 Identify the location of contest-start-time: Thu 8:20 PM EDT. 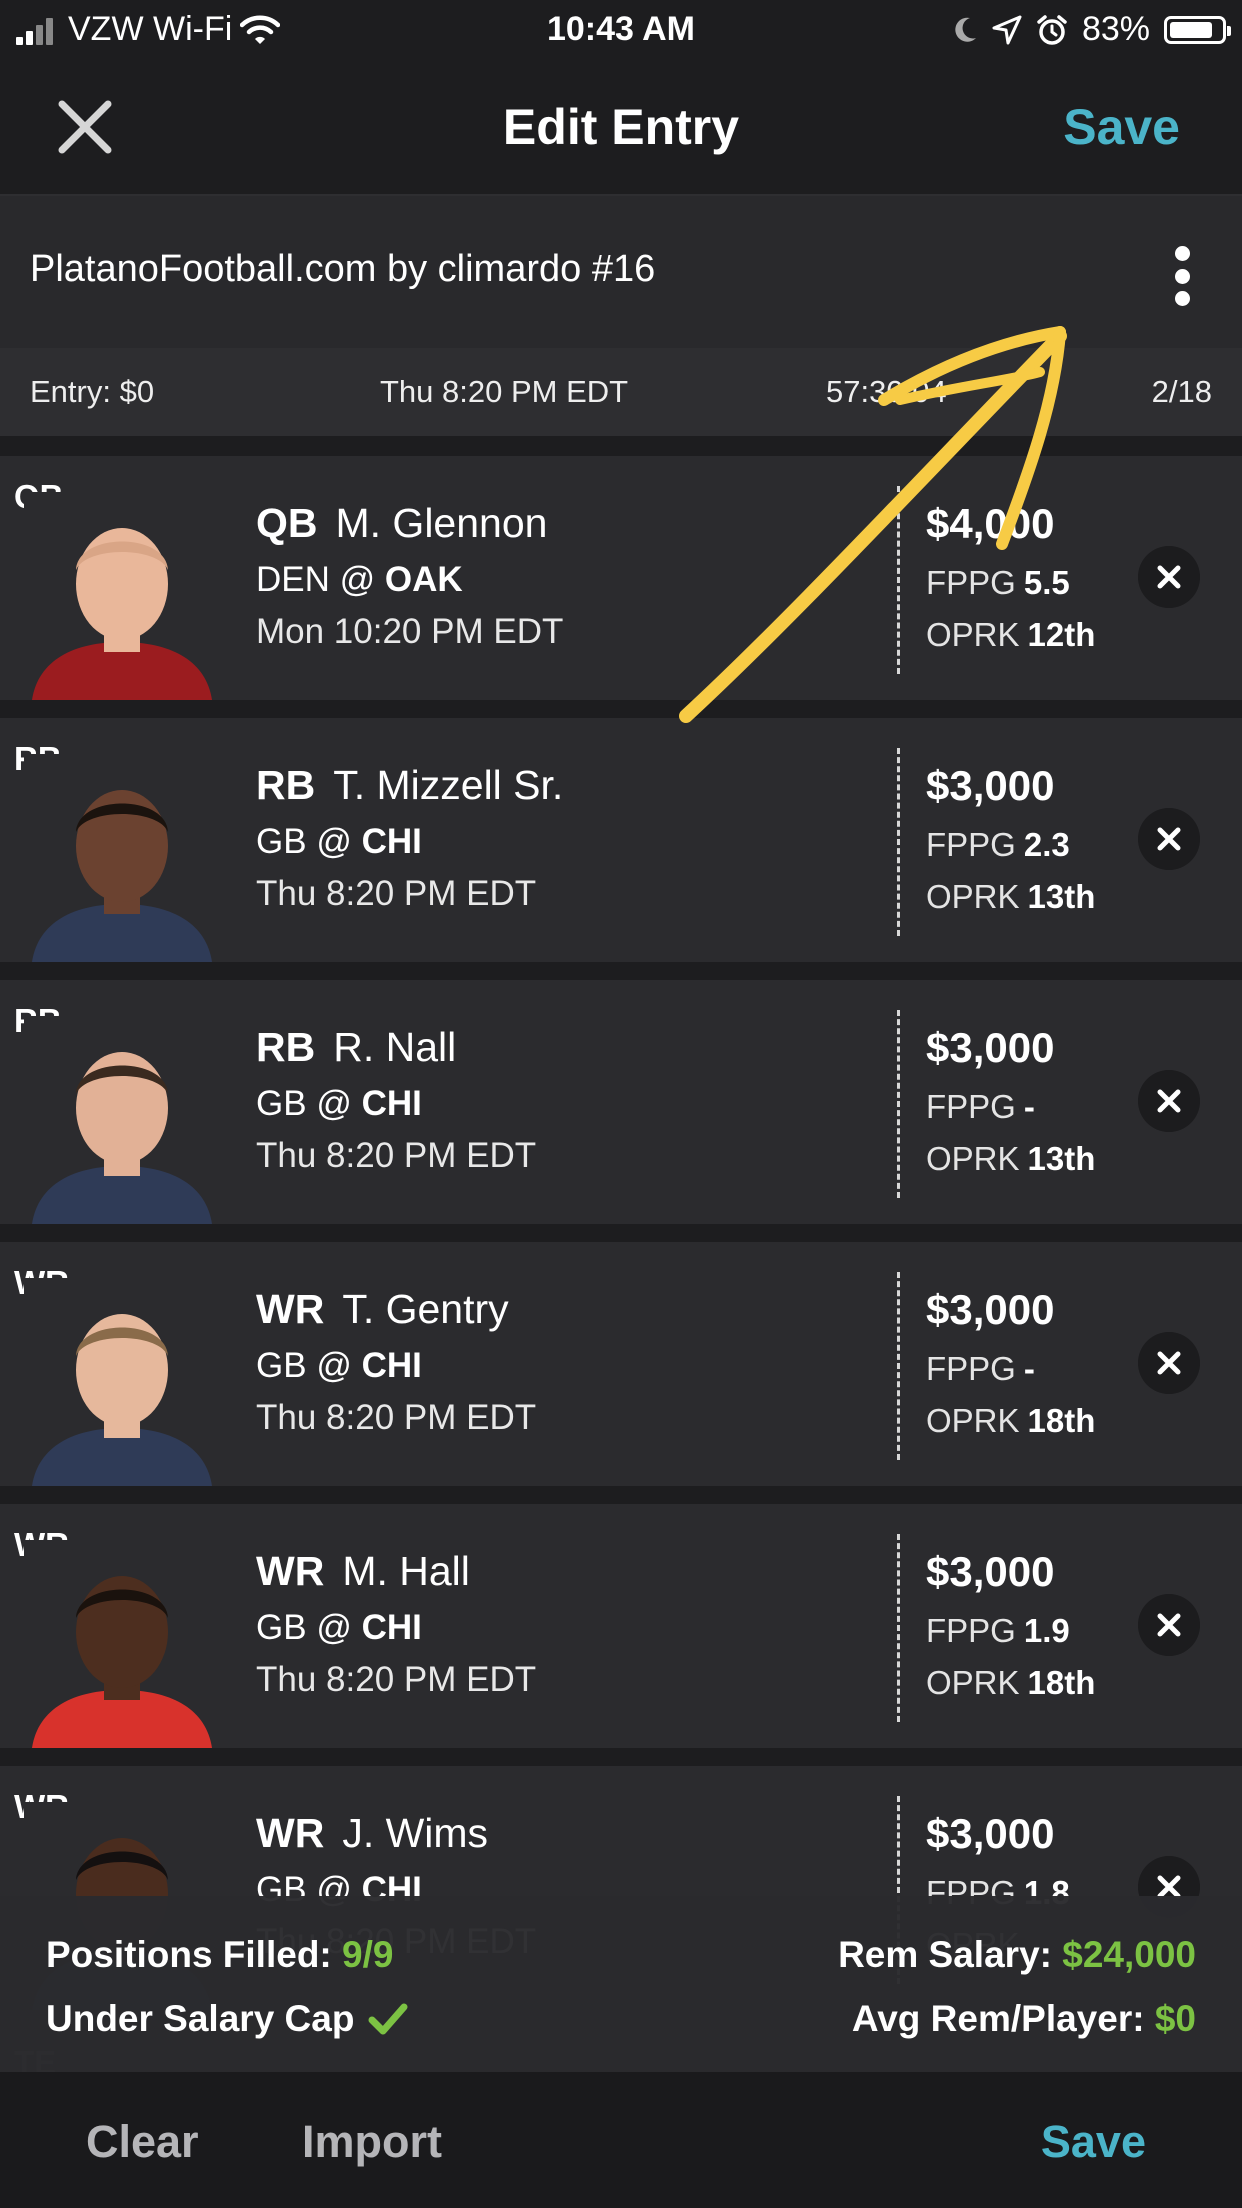
(504, 391).